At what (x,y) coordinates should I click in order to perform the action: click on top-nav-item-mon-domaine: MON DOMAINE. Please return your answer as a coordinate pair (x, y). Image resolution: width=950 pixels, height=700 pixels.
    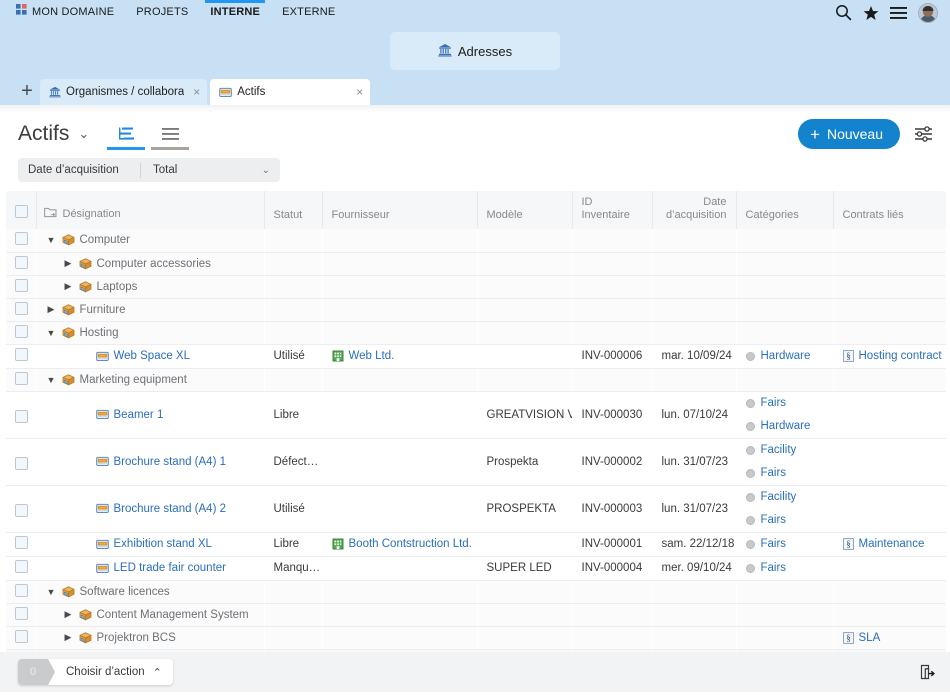
    Looking at the image, I should click on (67, 12).